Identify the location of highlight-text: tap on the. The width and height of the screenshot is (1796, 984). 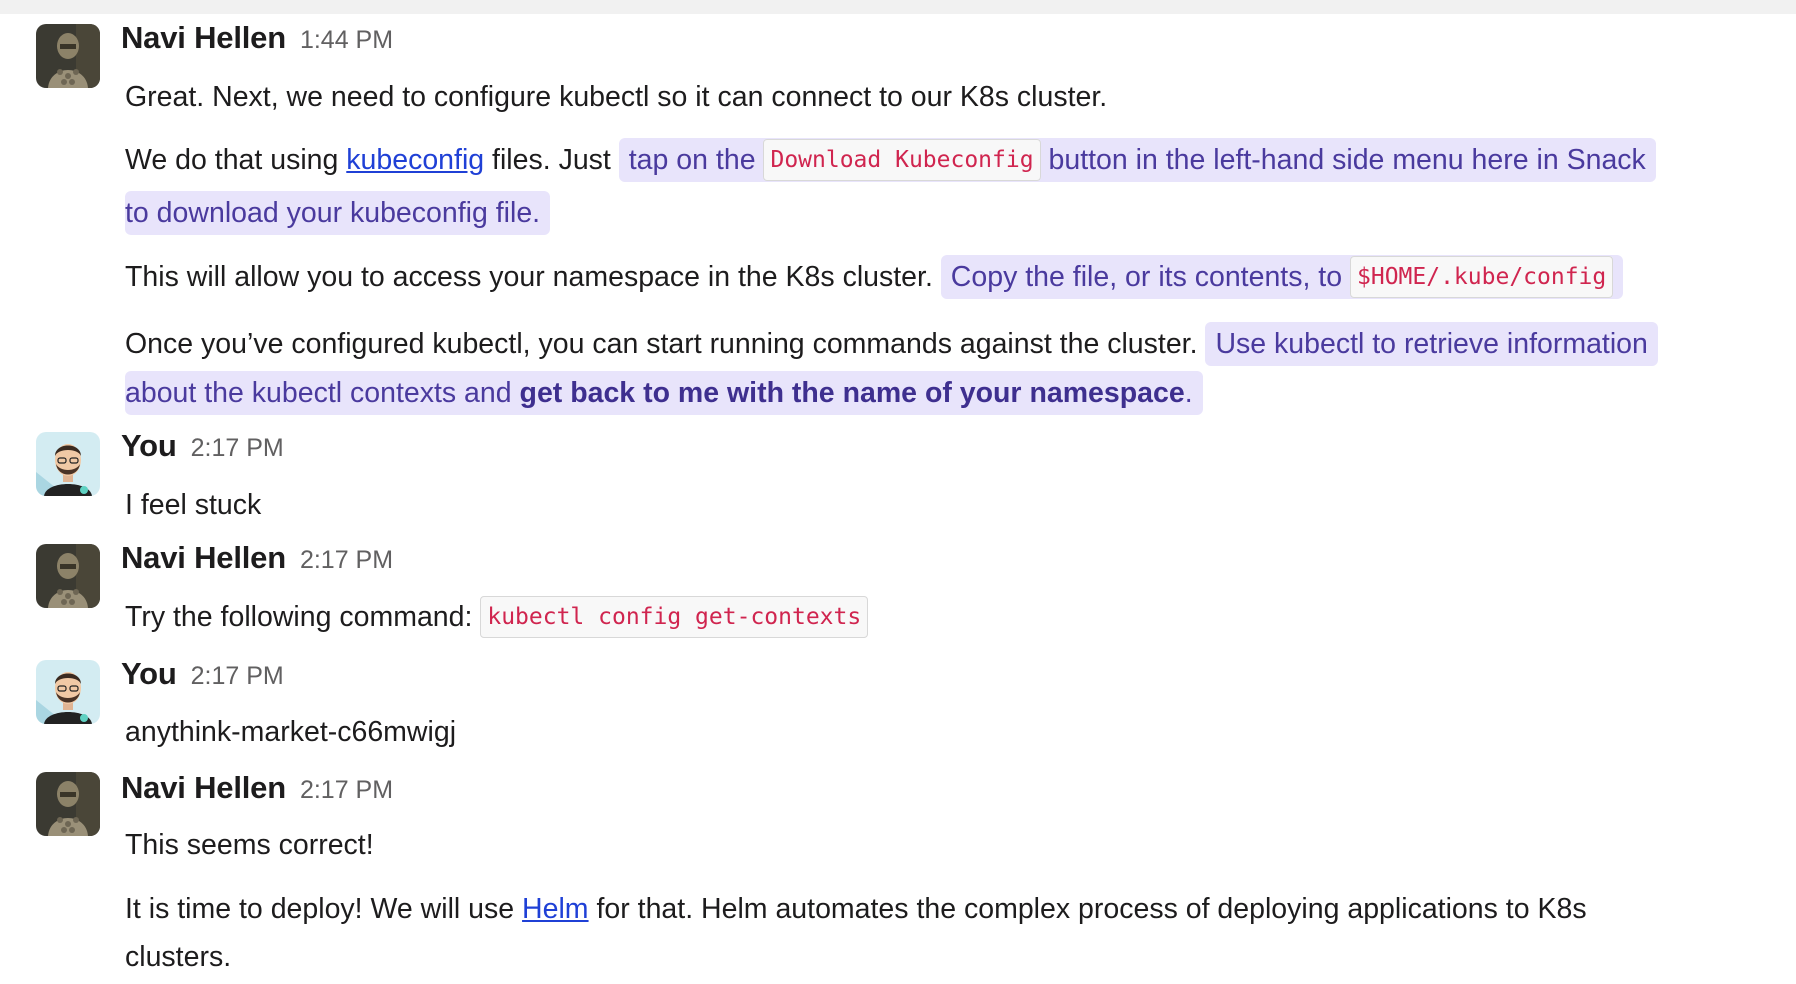
(696, 160).